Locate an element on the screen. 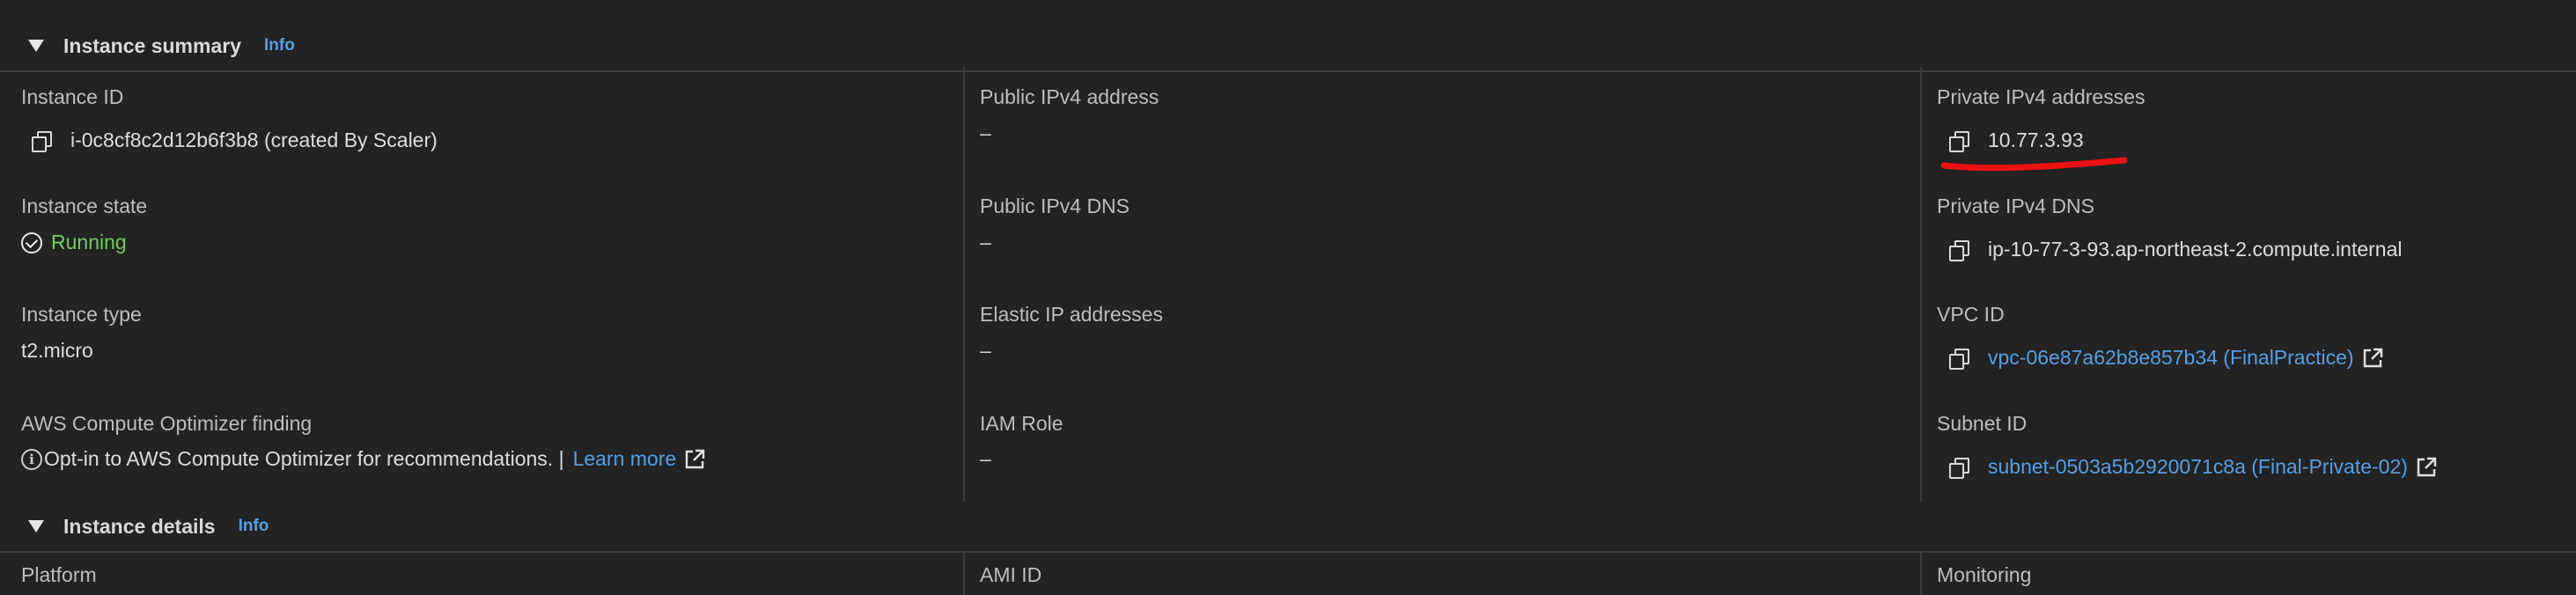 The image size is (2576, 595). instance-id-field: i-0c8cf8c2d12b6f3b8 (created By Scaler) is located at coordinates (235, 140).